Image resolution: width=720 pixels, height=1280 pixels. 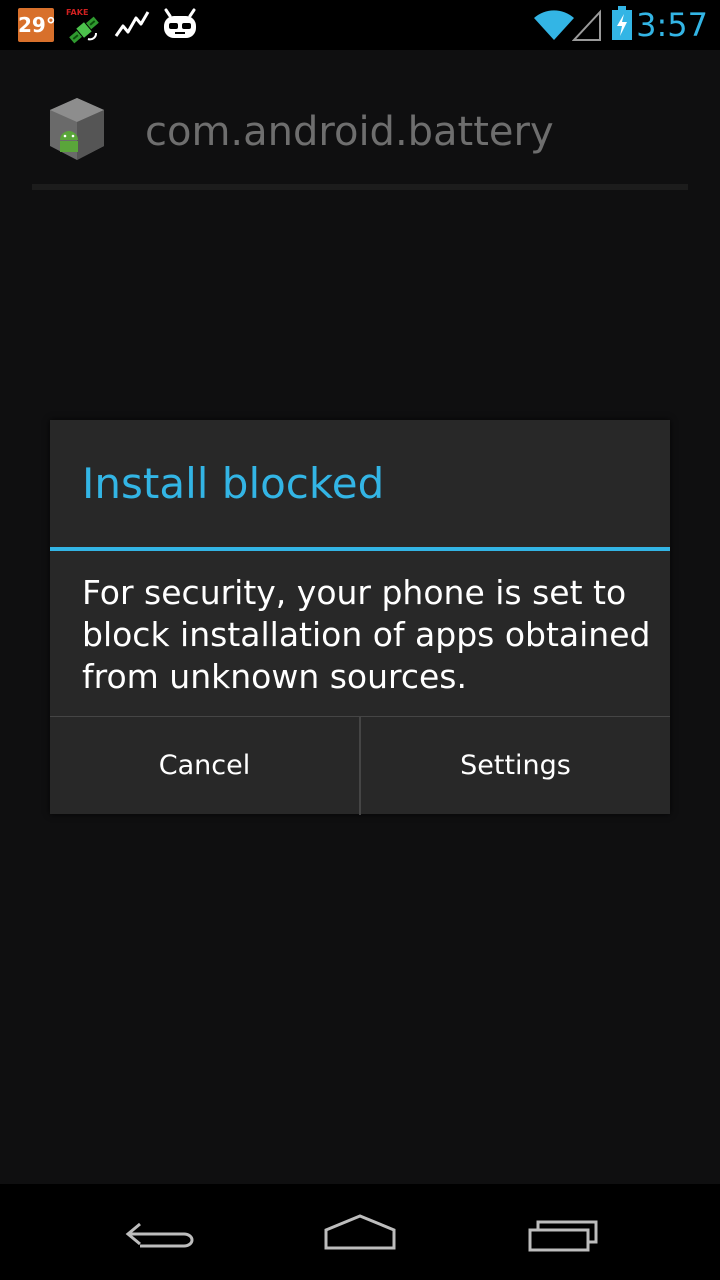 I want to click on recent-apps-button, so click(x=562, y=1232).